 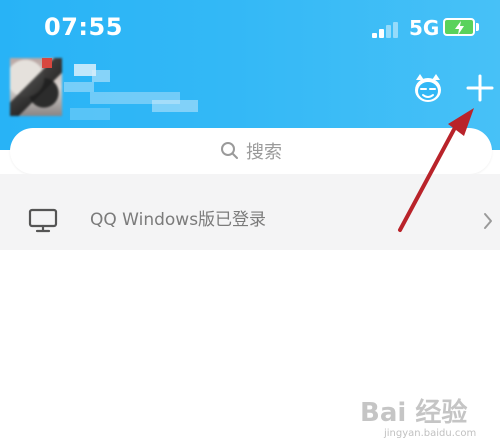 I want to click on battery-cap, so click(x=477, y=27).